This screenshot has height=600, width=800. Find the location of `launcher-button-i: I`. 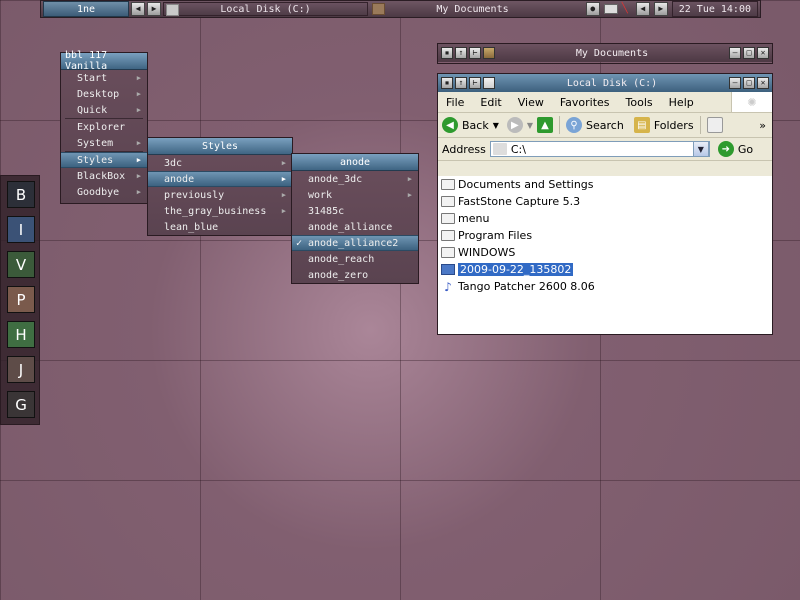

launcher-button-i: I is located at coordinates (21, 229).